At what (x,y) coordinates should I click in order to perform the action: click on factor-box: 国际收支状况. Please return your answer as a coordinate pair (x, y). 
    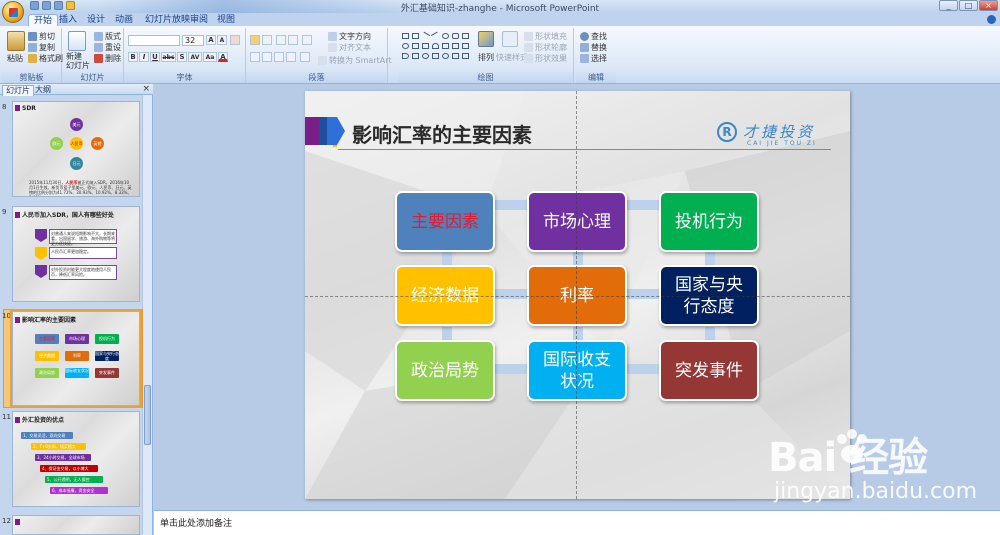
    Looking at the image, I should click on (577, 370).